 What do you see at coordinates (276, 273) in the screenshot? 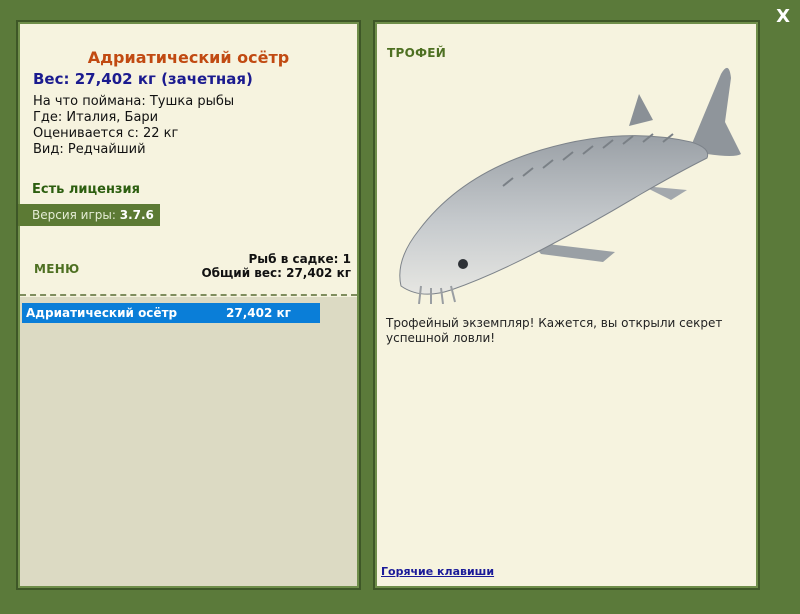
I see `total-weight: Общий вес: 27,402 кг` at bounding box center [276, 273].